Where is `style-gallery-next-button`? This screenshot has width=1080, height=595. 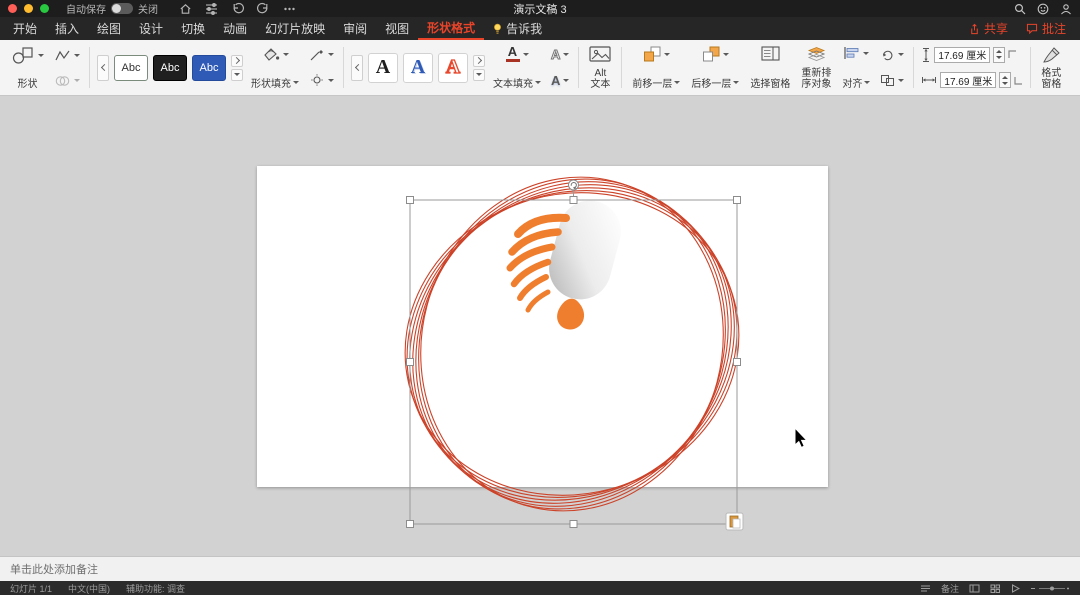 style-gallery-next-button is located at coordinates (237, 60).